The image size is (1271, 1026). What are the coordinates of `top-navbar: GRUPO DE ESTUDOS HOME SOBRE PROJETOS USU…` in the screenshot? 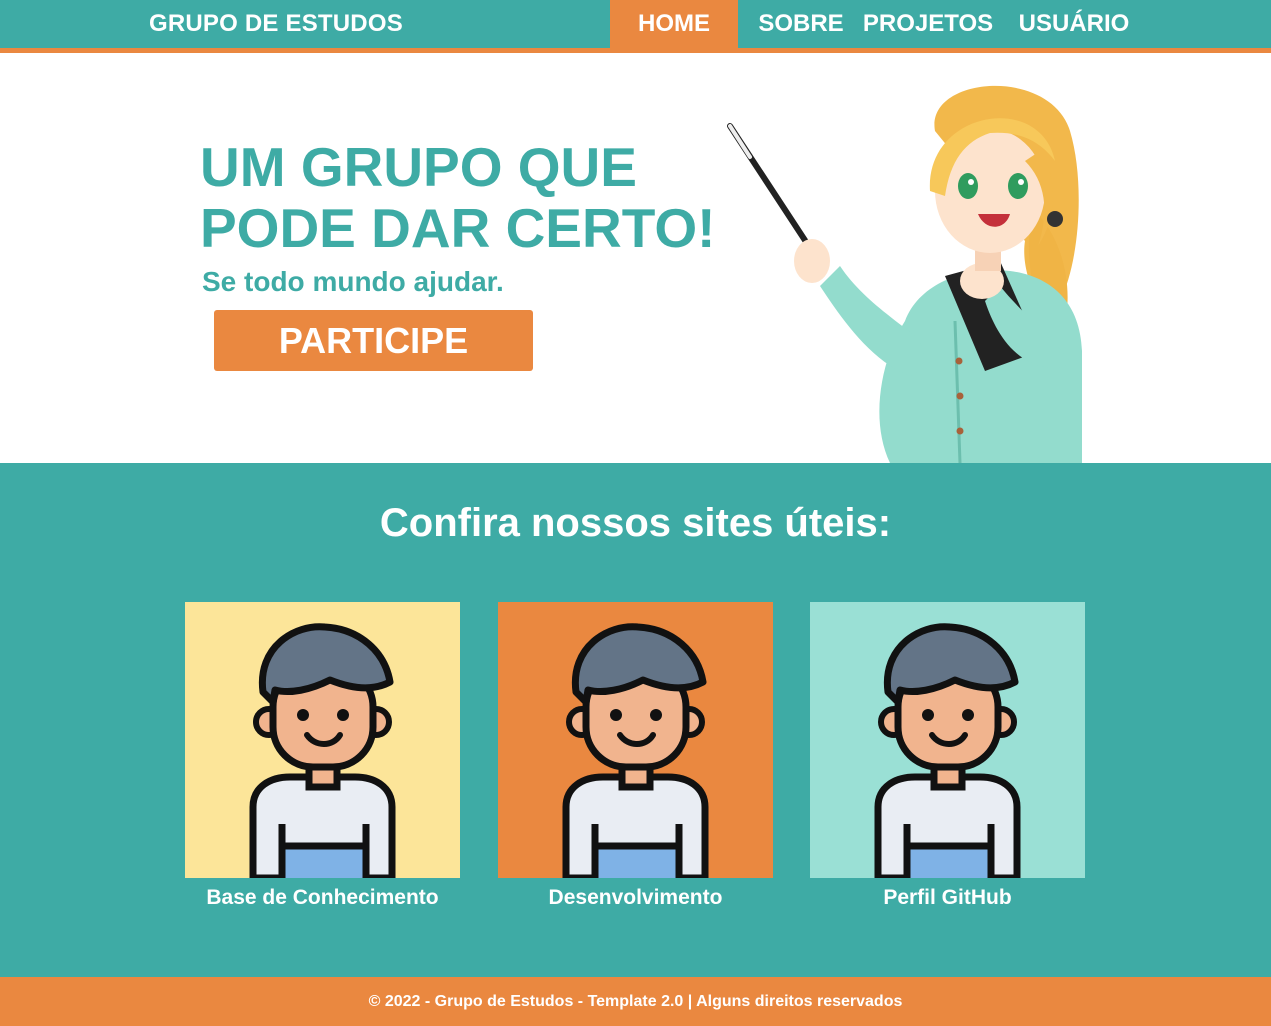 It's located at (635, 24).